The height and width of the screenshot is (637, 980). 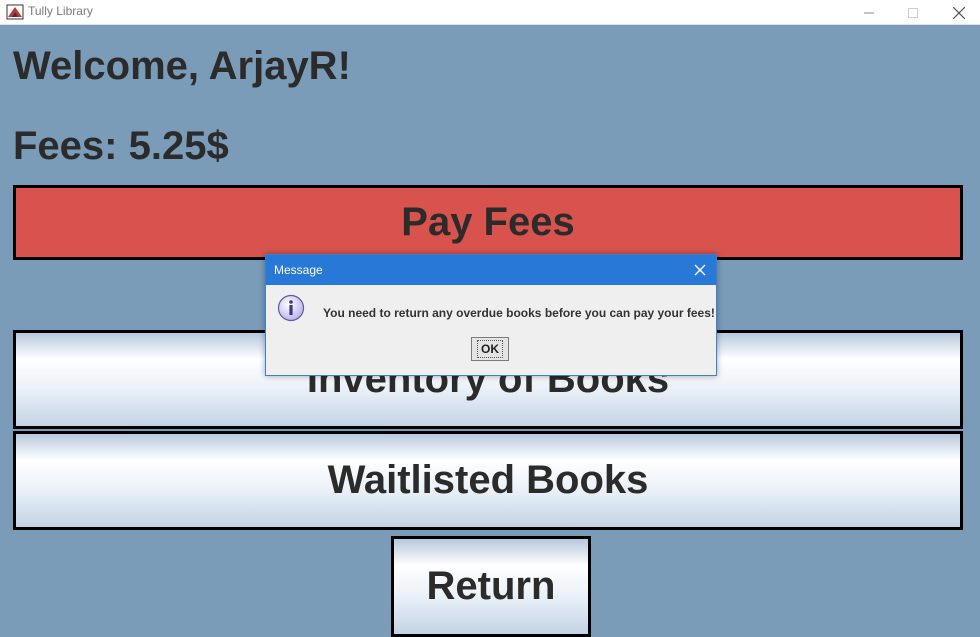 I want to click on fees-label: Fees: 5.25$, so click(x=121, y=146).